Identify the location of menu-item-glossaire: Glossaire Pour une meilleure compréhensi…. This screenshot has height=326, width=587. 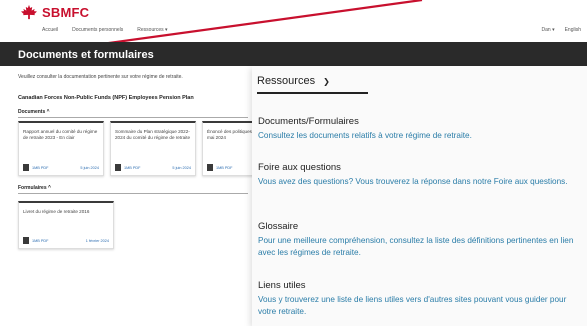
(420, 240).